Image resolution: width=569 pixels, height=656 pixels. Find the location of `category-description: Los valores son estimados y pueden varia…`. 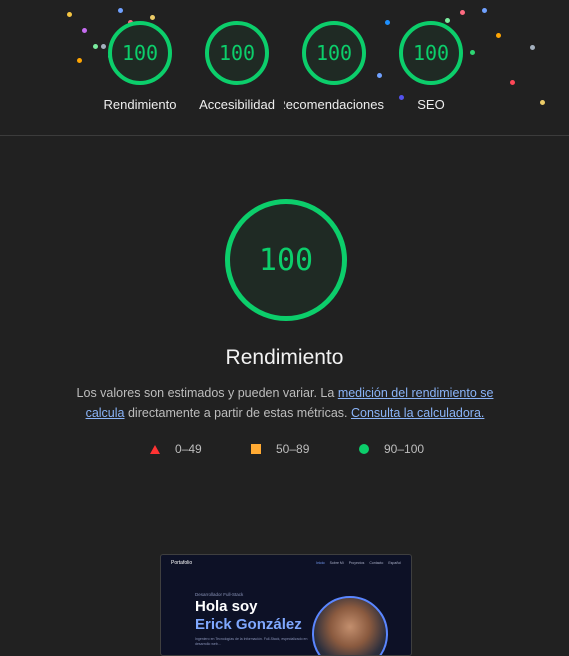

category-description: Los valores son estimados y pueden varia… is located at coordinates (285, 403).